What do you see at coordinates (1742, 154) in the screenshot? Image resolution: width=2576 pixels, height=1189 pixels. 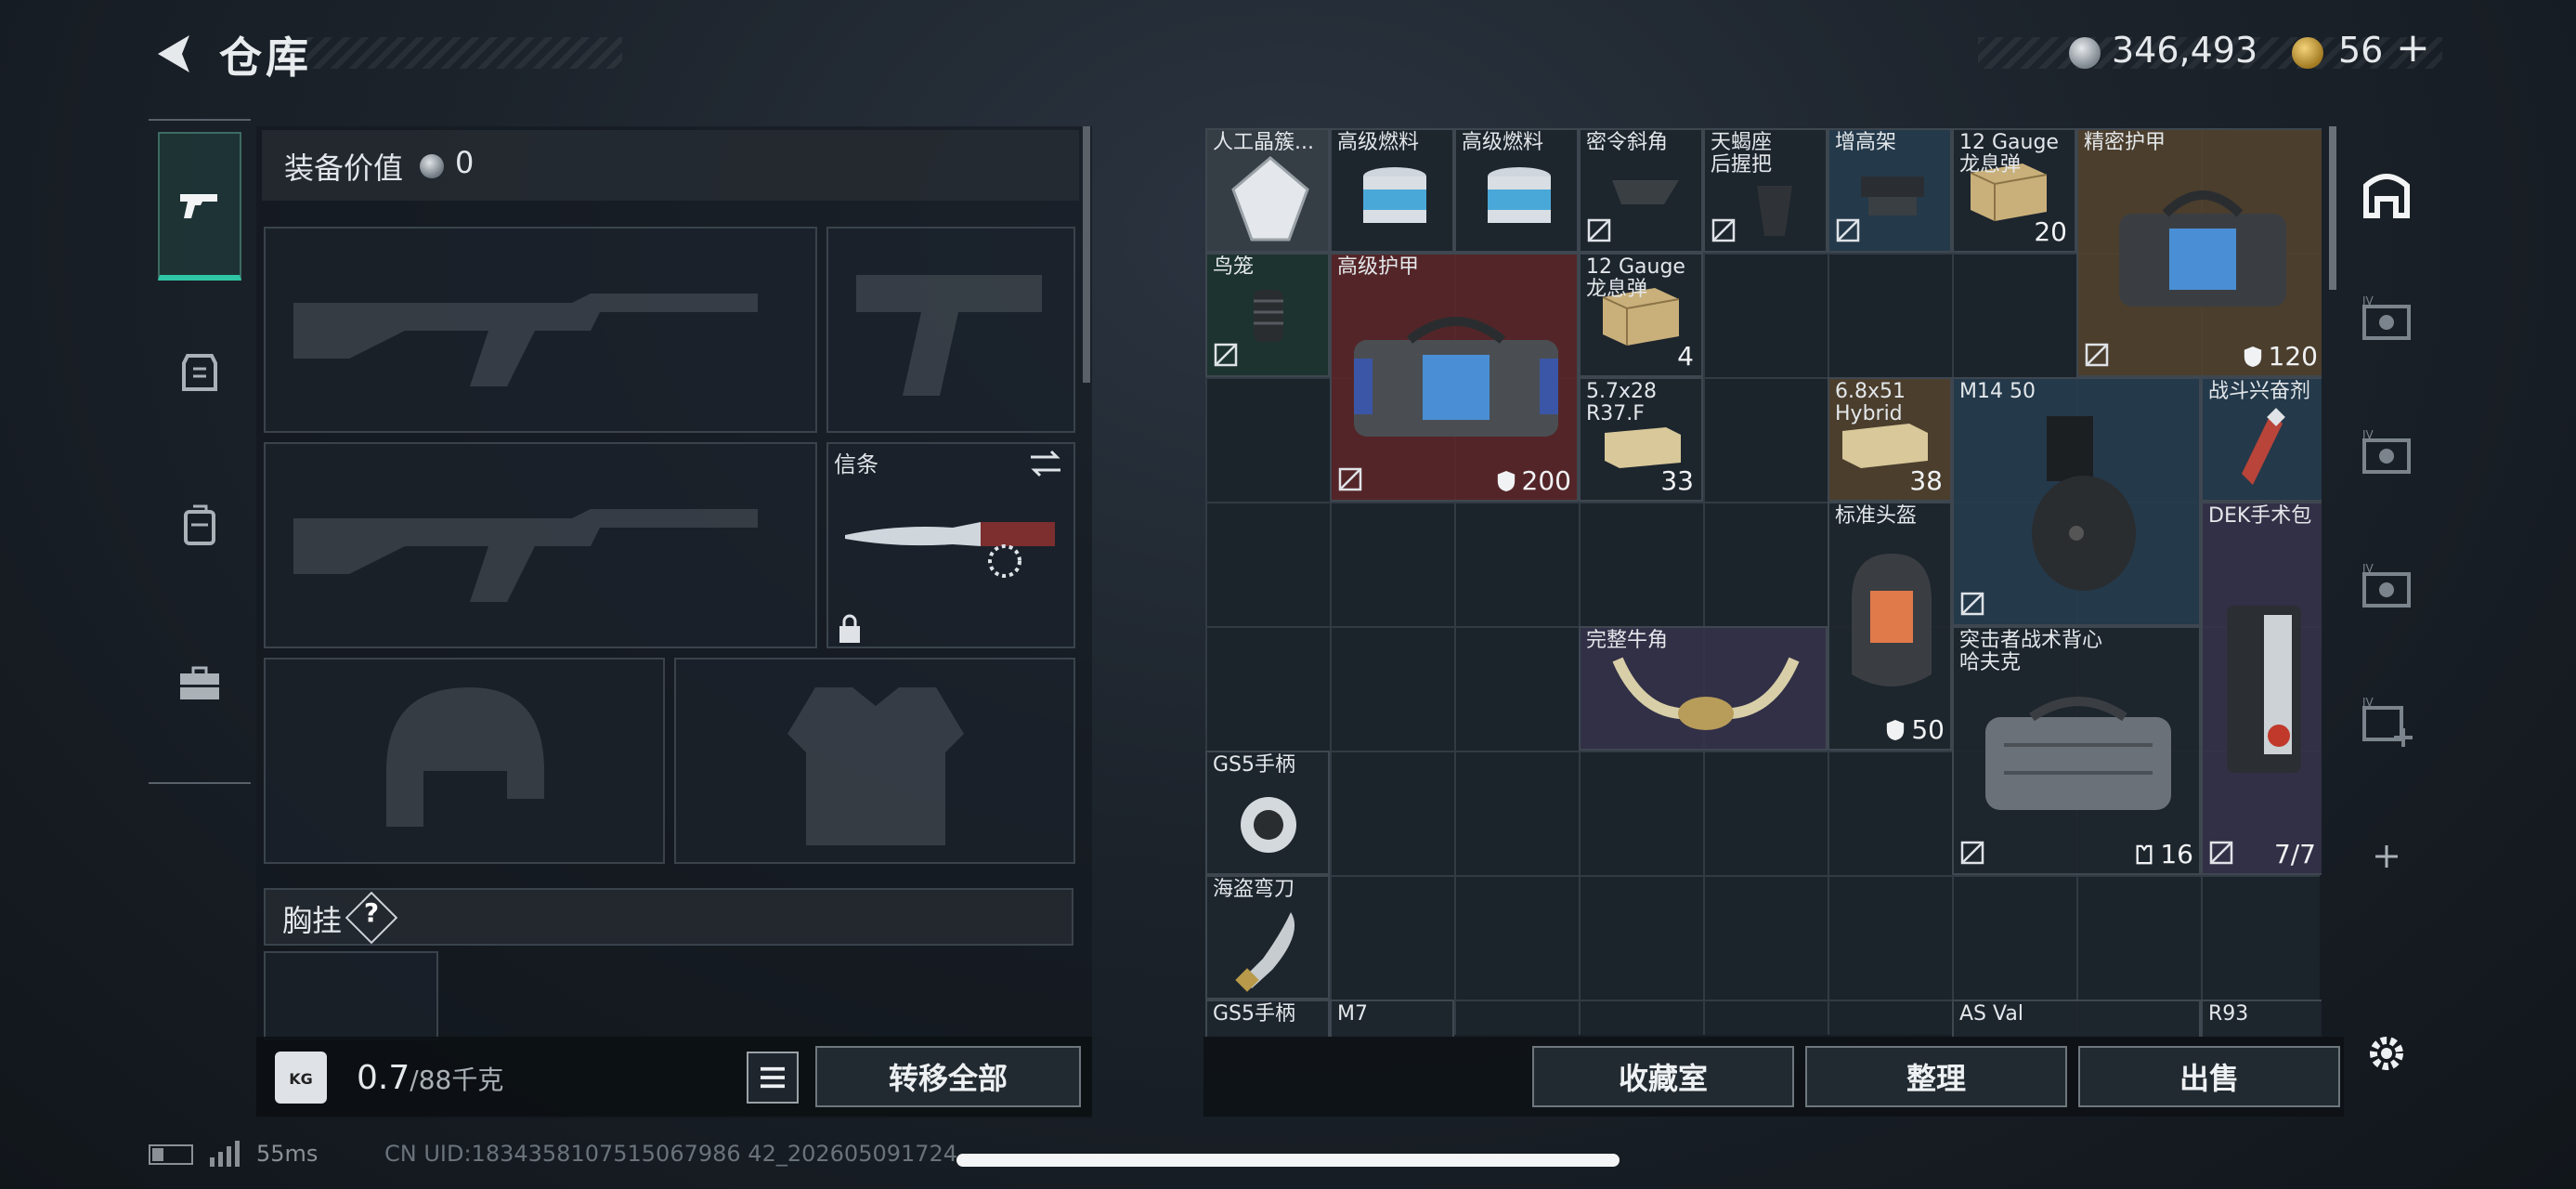 I see `item-name: 天蝎座 后握把` at bounding box center [1742, 154].